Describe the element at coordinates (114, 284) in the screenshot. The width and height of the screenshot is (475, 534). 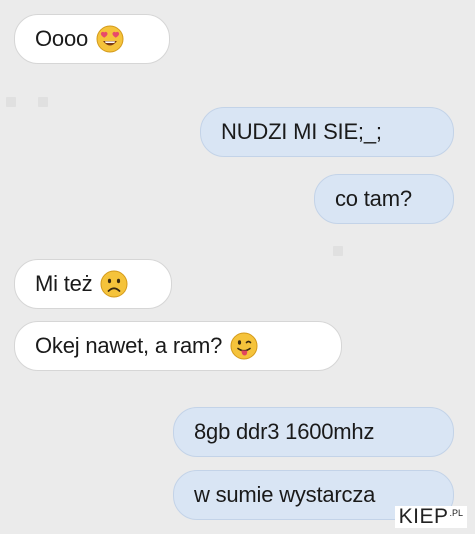
I see `sad-face-emoji-icon` at that location.